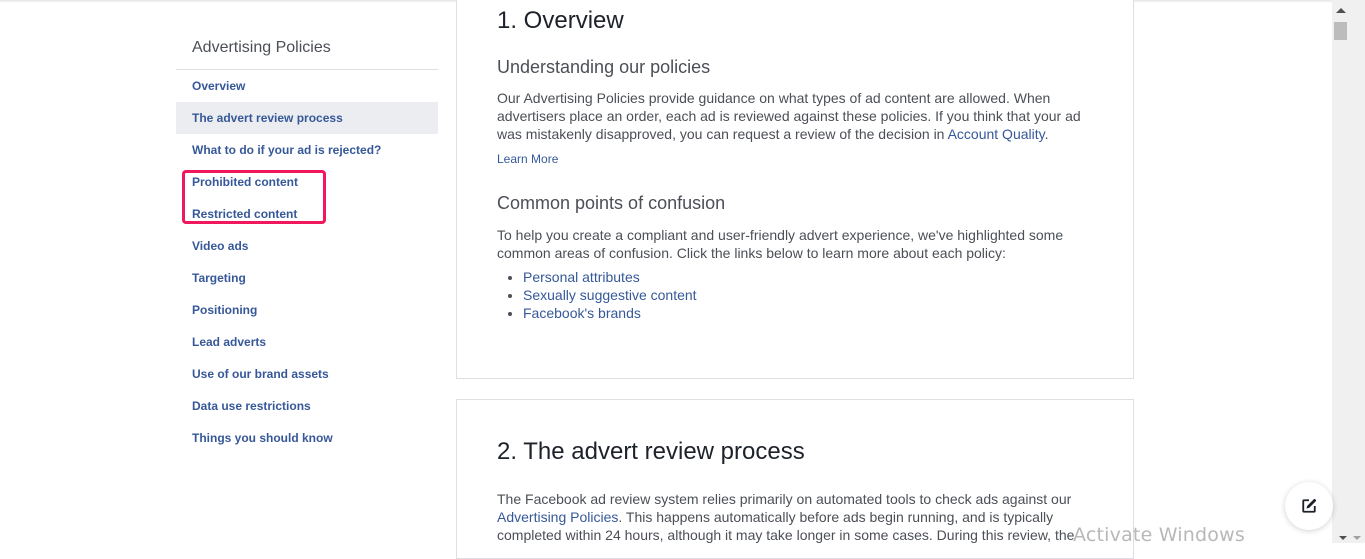 The height and width of the screenshot is (559, 1365). I want to click on scroll-down-arrow-secondary-icon, so click(1357, 538).